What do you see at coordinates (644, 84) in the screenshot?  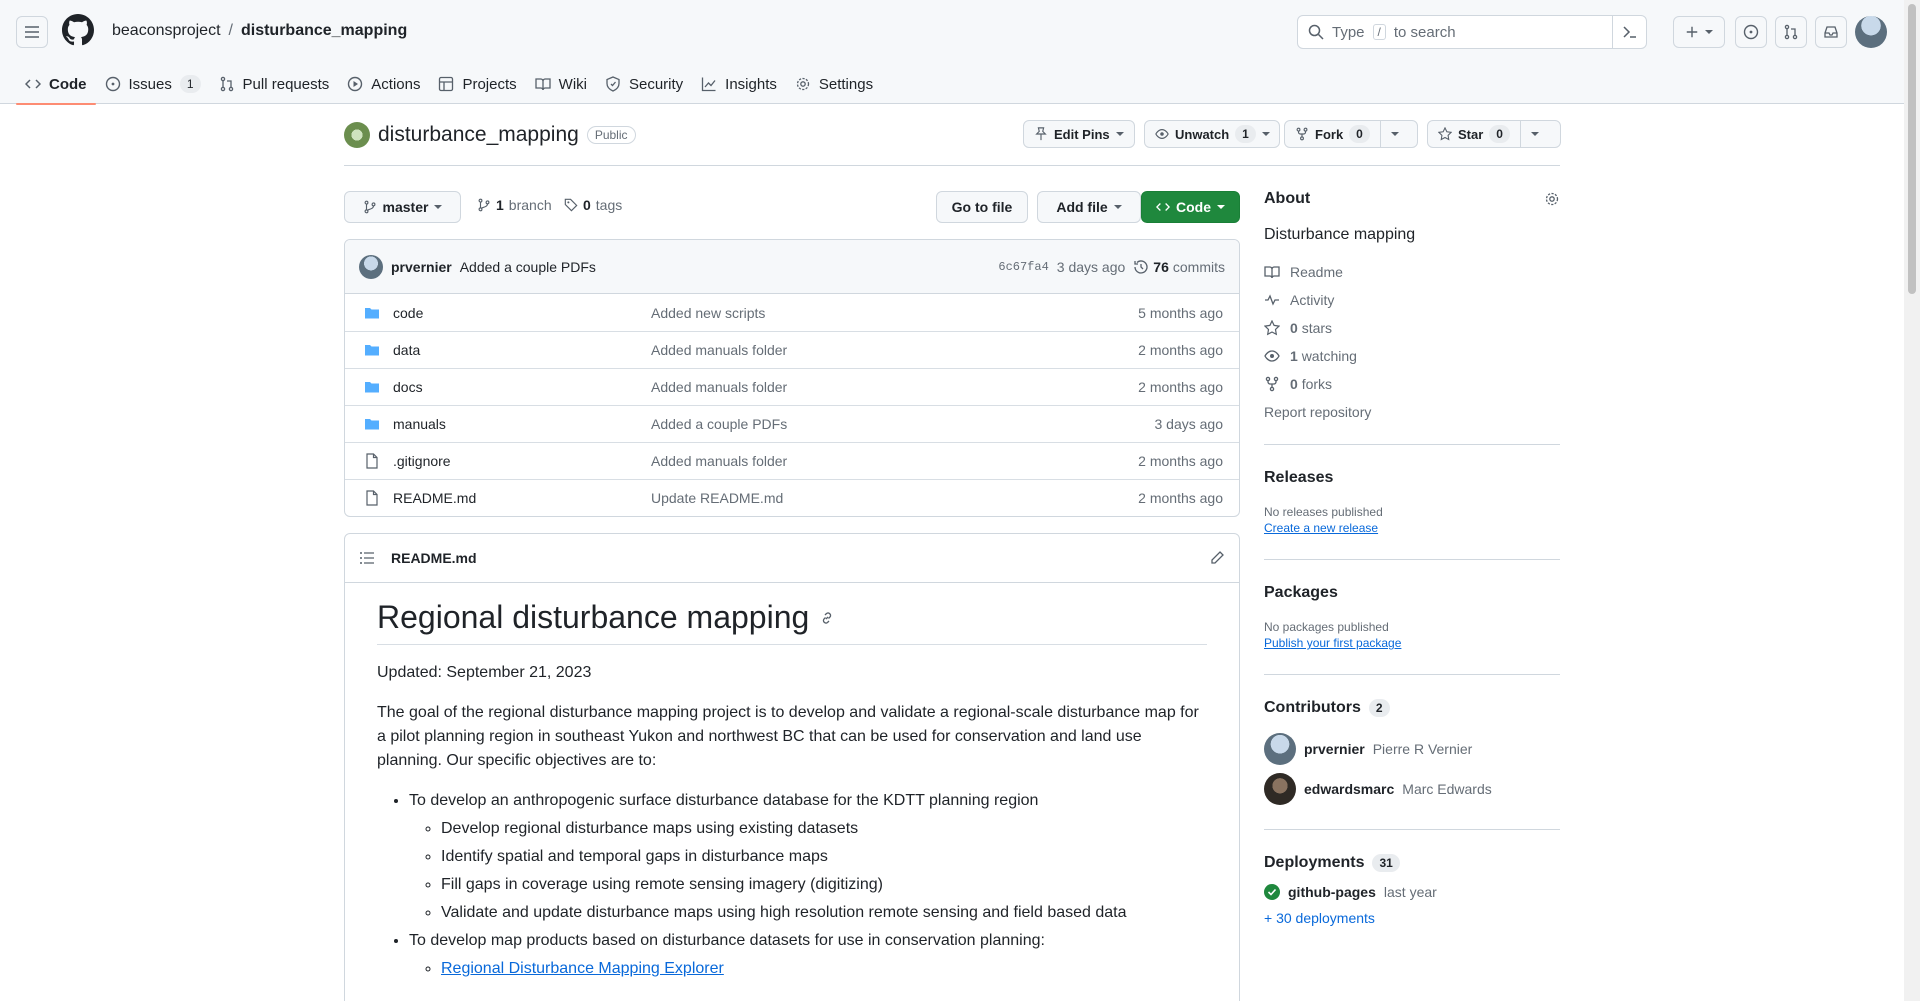 I see `tab-security: Security` at bounding box center [644, 84].